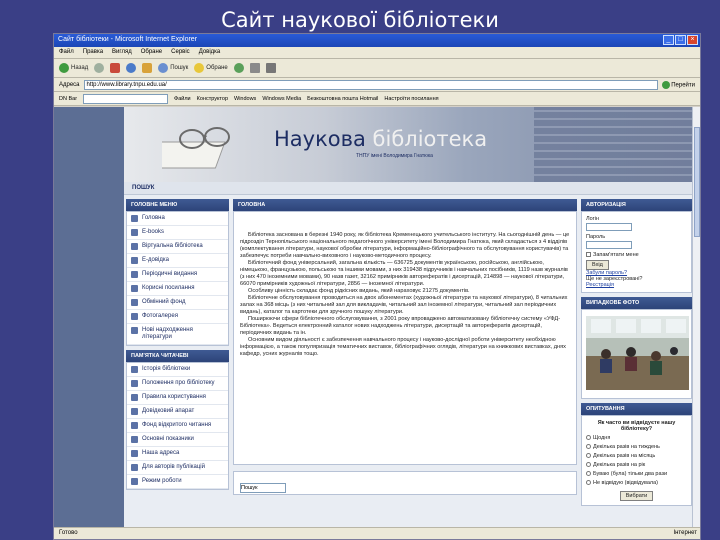 The width and height of the screenshot is (720, 540). Describe the element at coordinates (636, 456) in the screenshot. I see `poll-option: Декілька разів на місяць` at that location.